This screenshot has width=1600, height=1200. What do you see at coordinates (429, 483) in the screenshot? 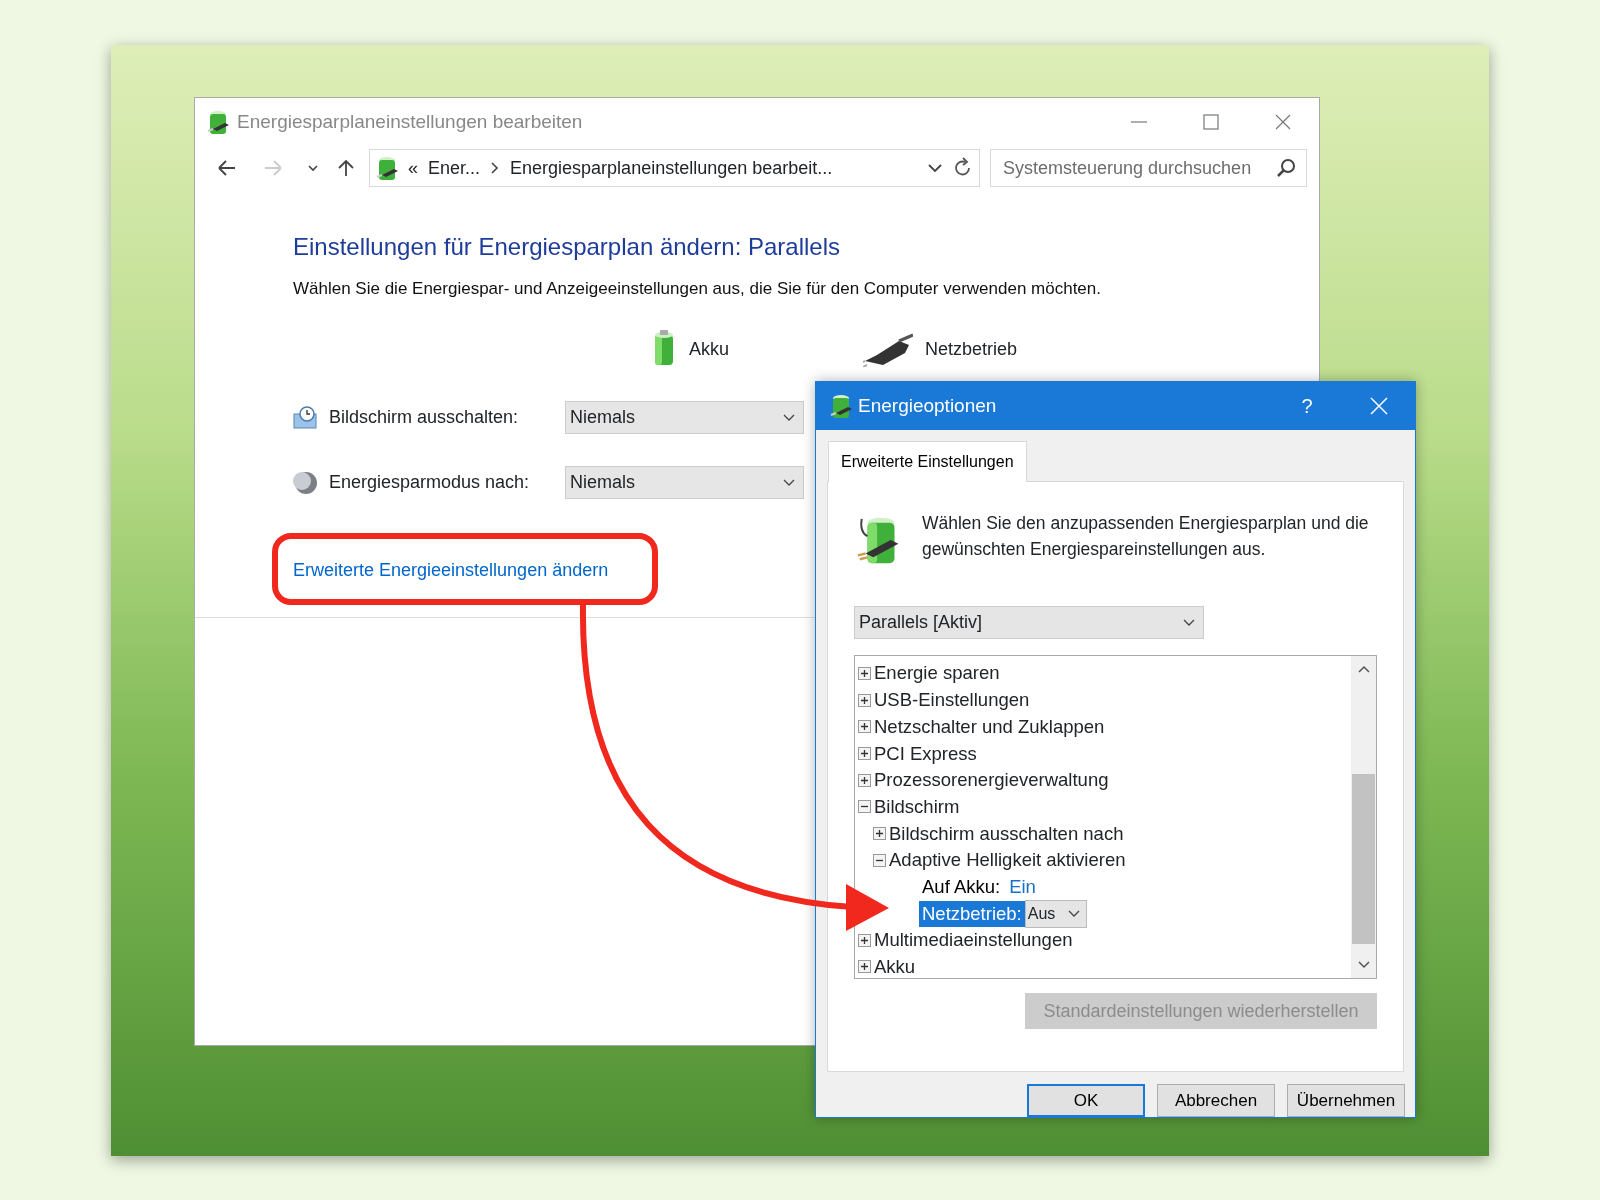
I see `setting-label: Energiesparmodus nach:` at bounding box center [429, 483].